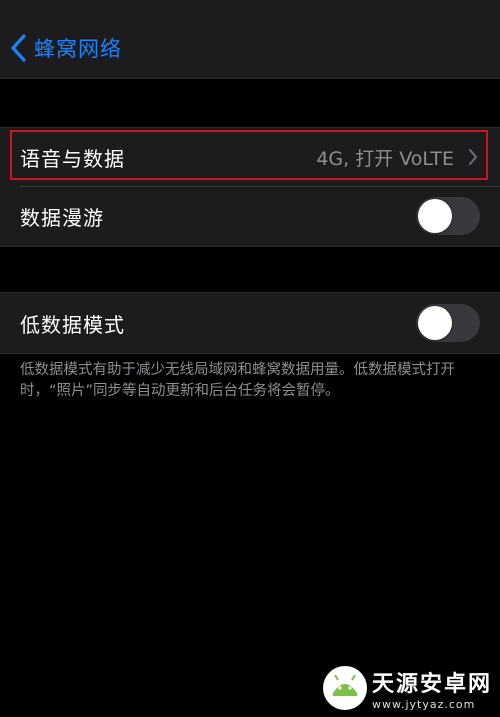 The image size is (500, 717). I want to click on data-roaming-row: 数据漫游, so click(250, 216).